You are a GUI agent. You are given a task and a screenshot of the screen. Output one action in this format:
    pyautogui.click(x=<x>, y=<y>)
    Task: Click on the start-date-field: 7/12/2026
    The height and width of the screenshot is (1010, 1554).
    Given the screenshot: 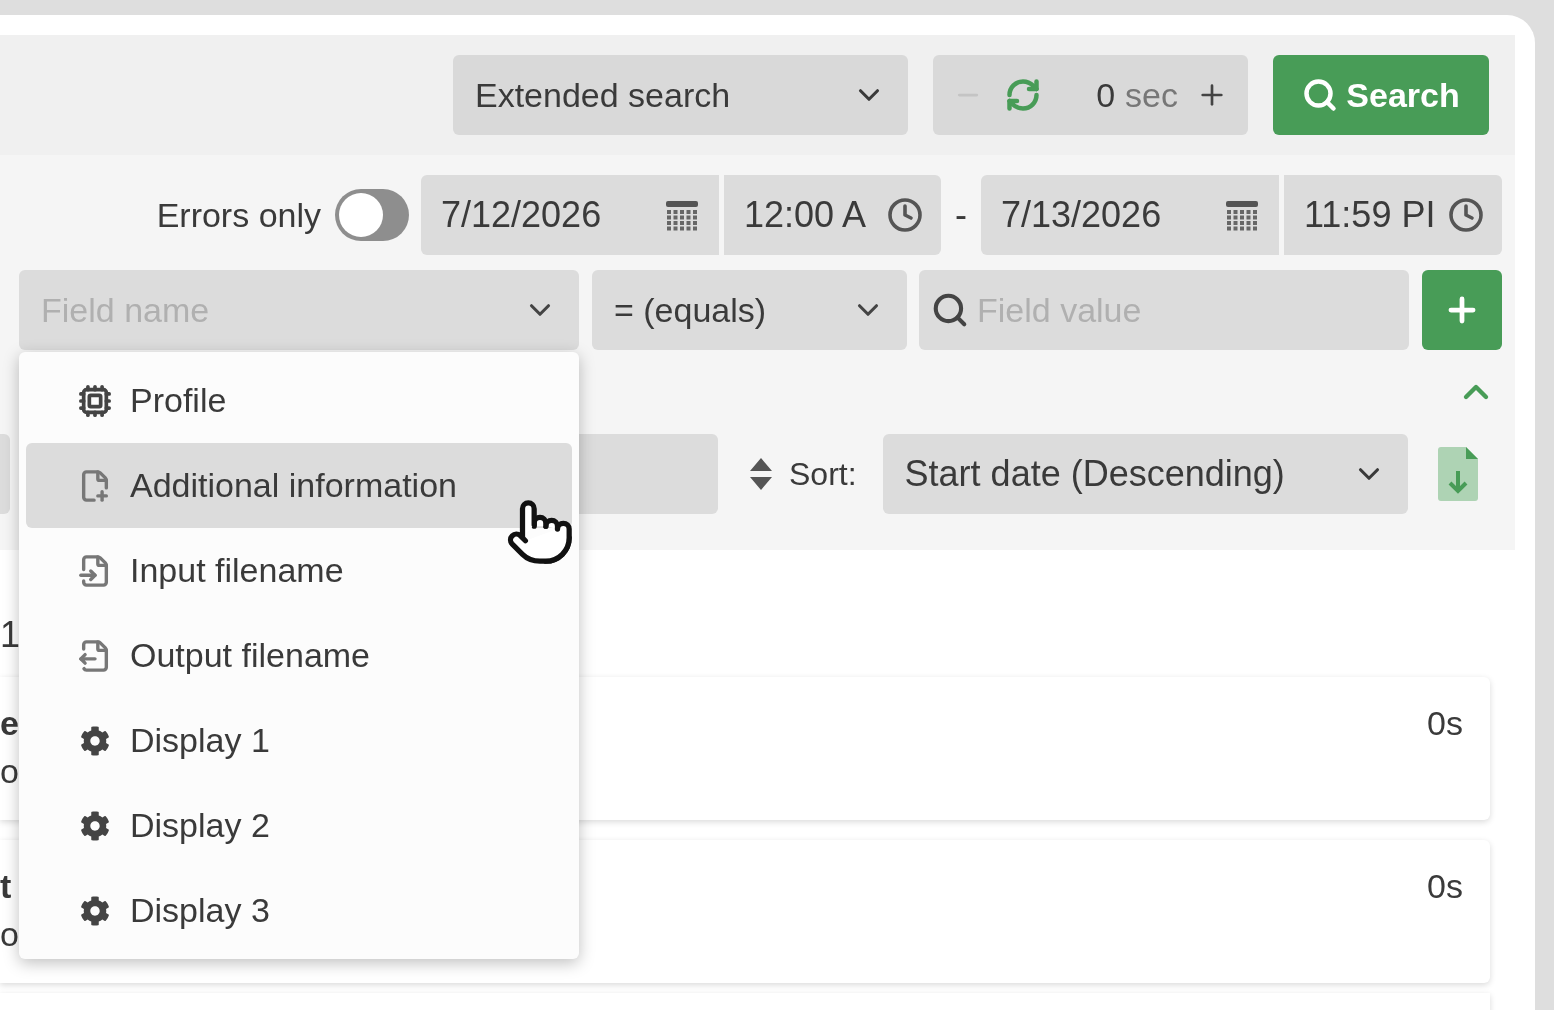 What is the action you would take?
    pyautogui.click(x=570, y=215)
    